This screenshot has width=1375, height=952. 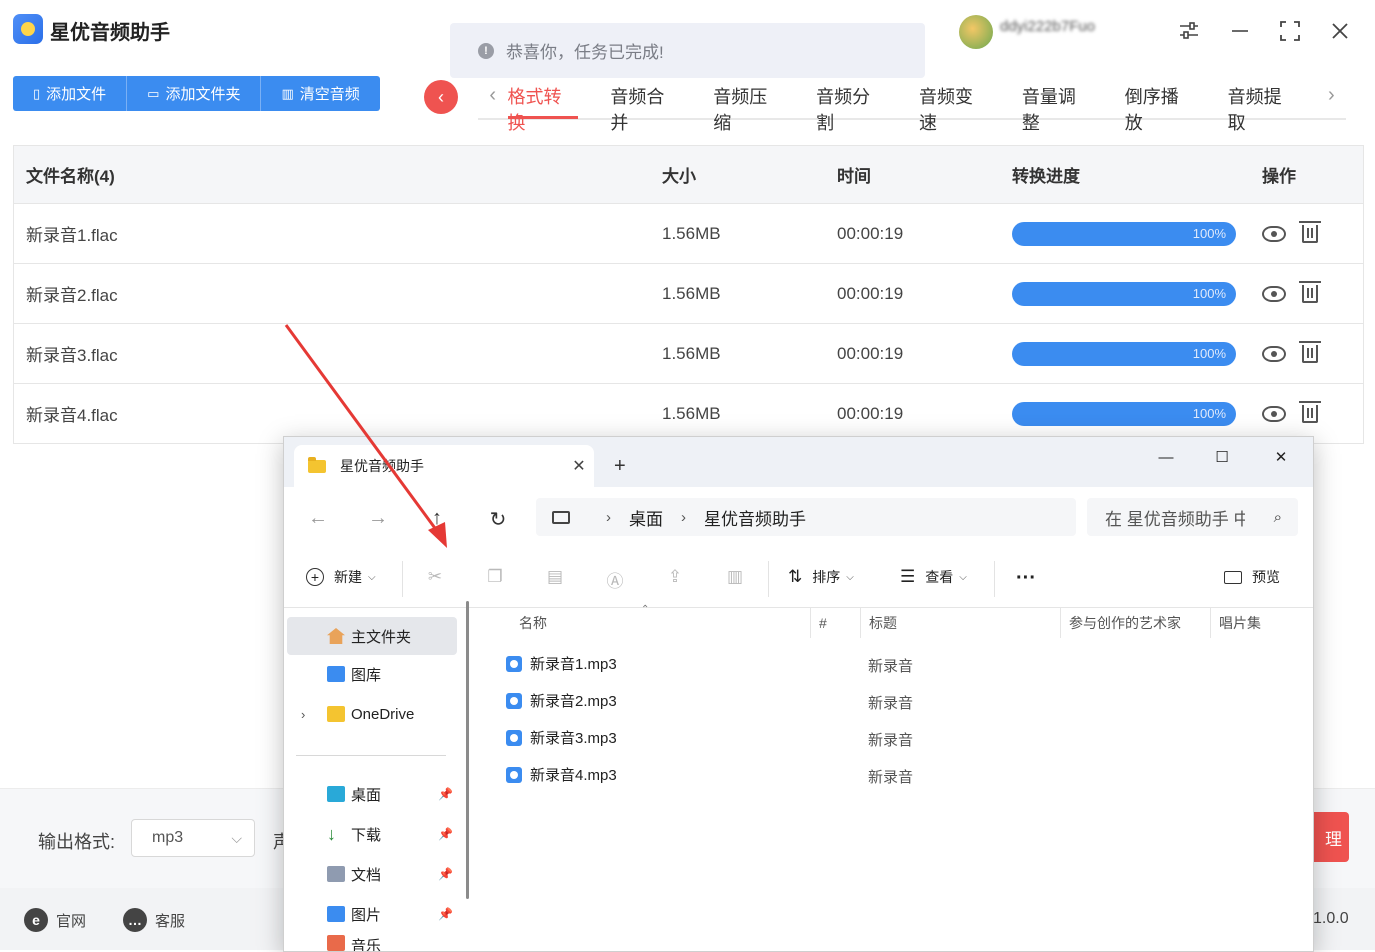 I want to click on close-tab-icon: ✕, so click(x=579, y=466).